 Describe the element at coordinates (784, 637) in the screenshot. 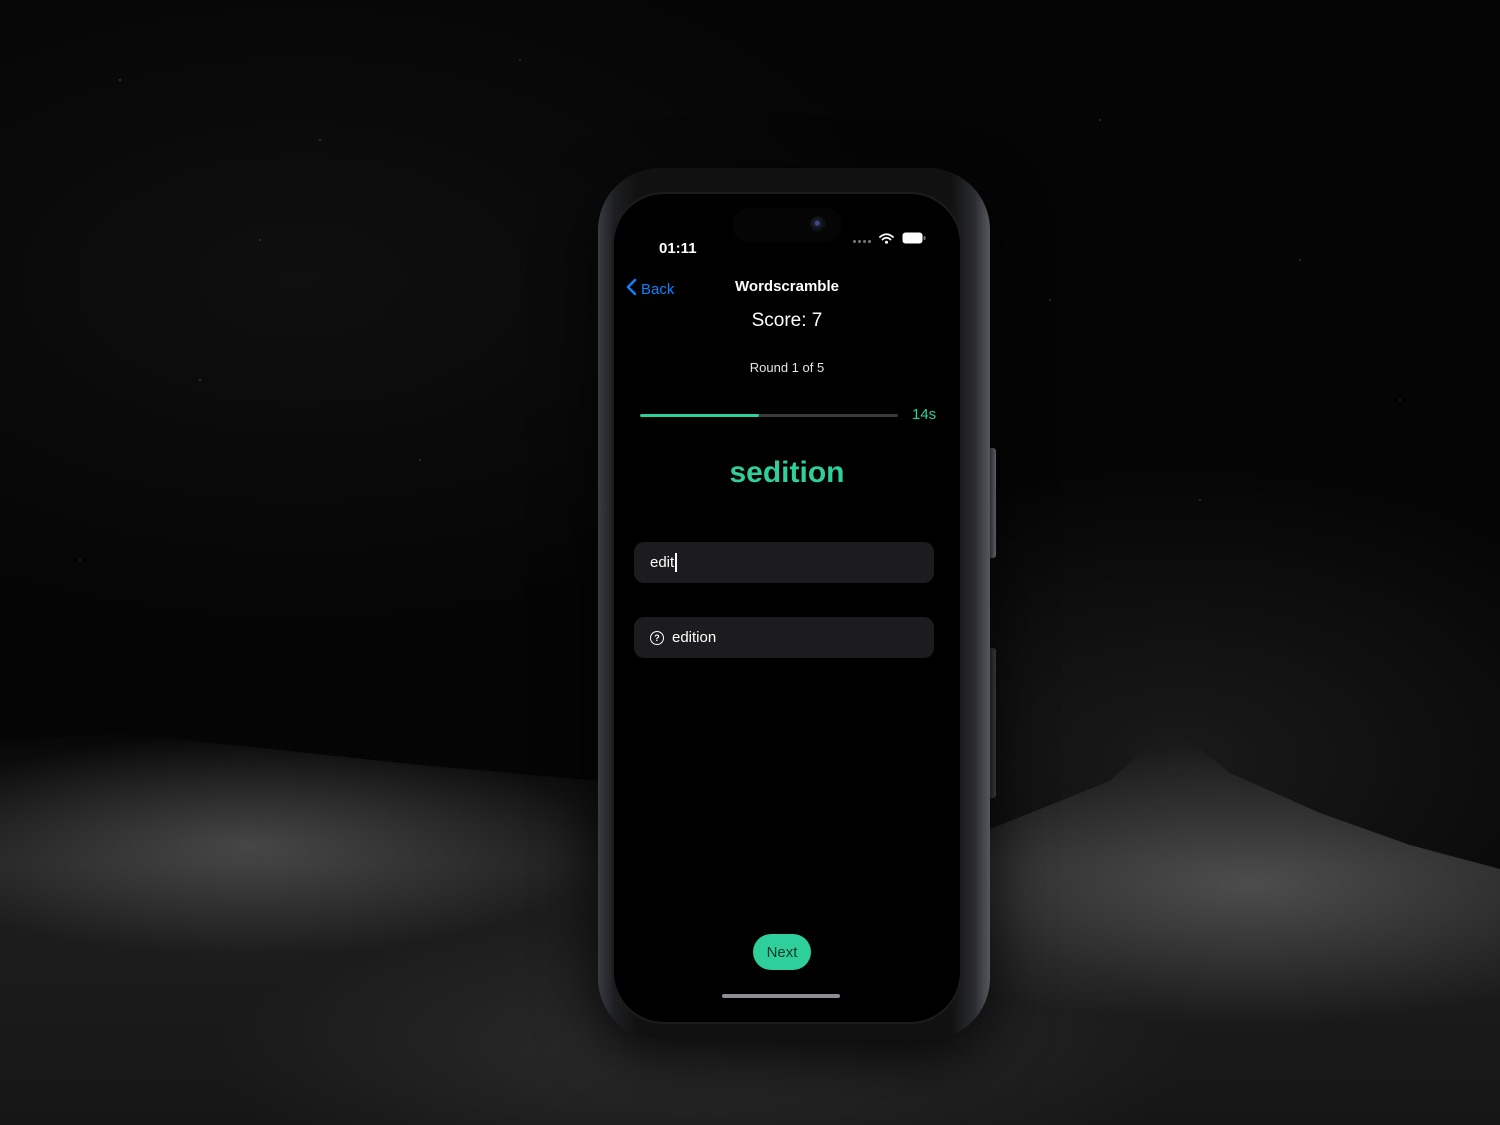

I see `list-item: ? edition` at that location.